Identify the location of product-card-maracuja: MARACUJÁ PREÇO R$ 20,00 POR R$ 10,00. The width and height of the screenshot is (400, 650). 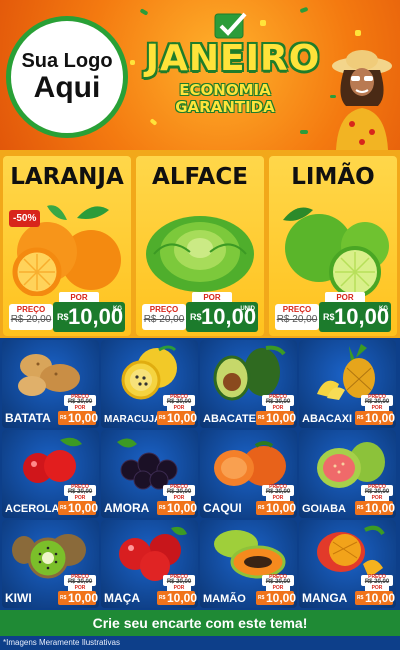
(149, 384).